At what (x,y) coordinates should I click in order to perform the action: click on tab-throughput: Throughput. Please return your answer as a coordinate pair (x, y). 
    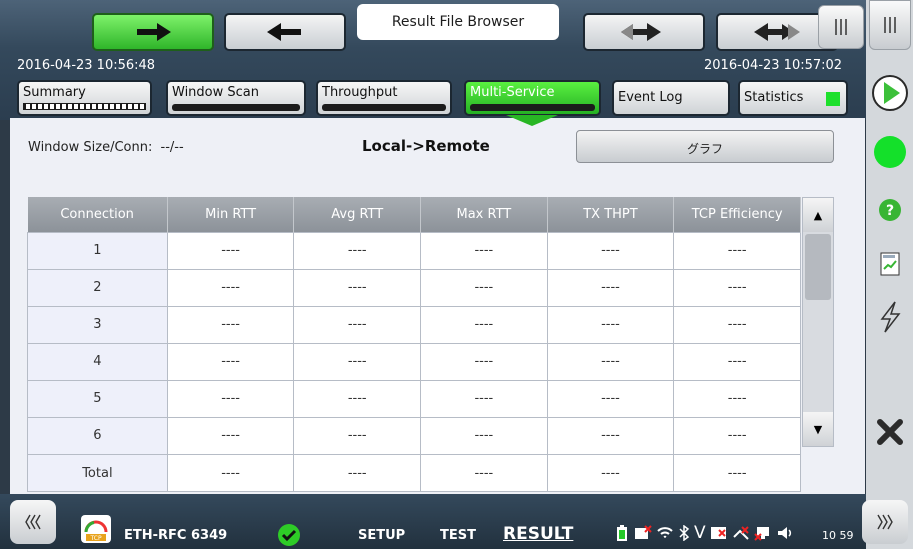
    Looking at the image, I should click on (384, 98).